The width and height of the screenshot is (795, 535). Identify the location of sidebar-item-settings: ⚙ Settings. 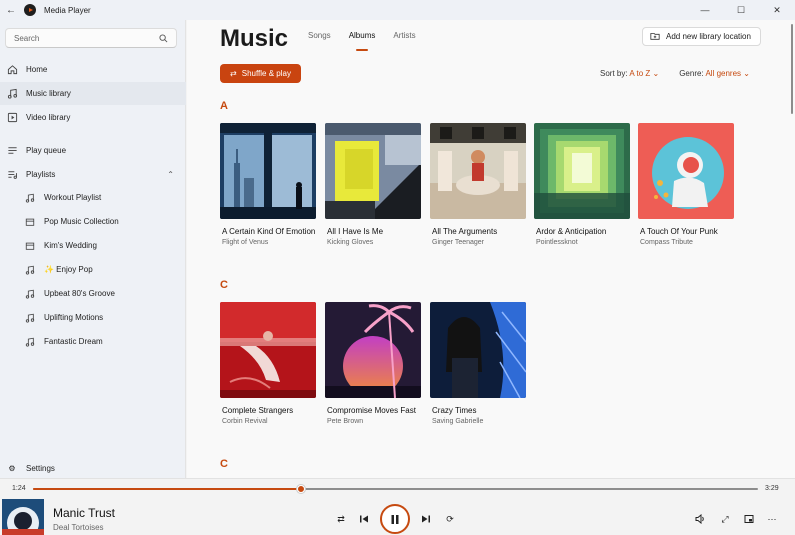
(93, 468).